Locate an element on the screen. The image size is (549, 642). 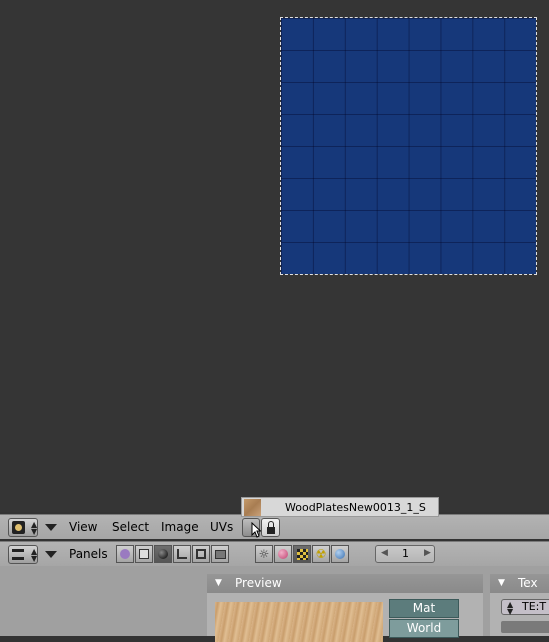
shading-icon is located at coordinates (163, 554).